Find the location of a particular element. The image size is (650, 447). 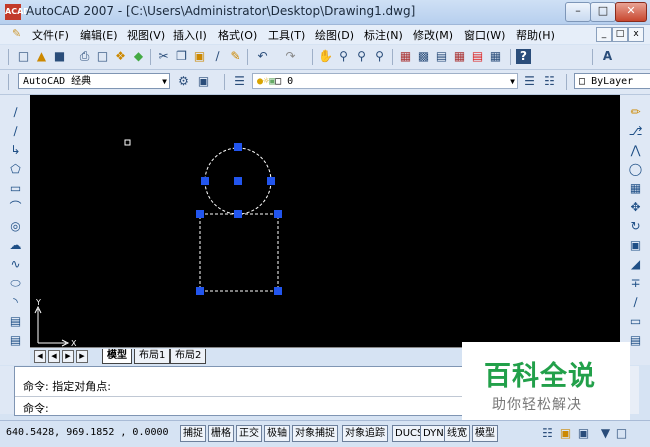

next-tab-icon: ▶ is located at coordinates (68, 356).